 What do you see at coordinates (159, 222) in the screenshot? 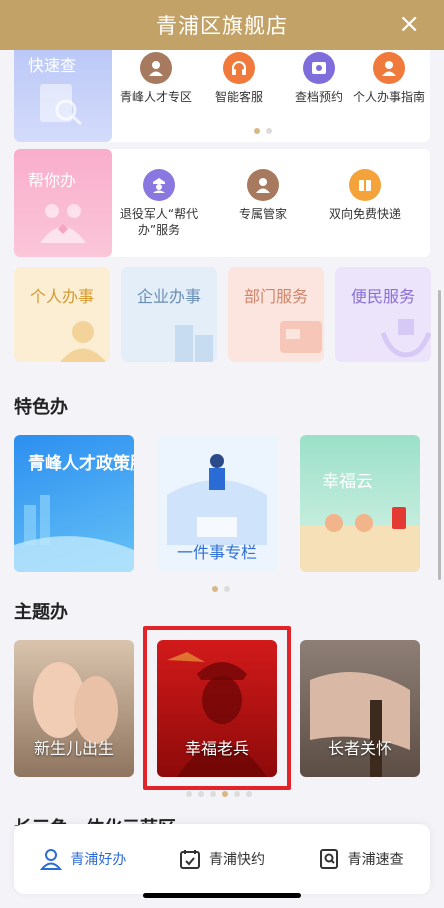
I see `service-label: 退役军人“帮代办”服务` at bounding box center [159, 222].